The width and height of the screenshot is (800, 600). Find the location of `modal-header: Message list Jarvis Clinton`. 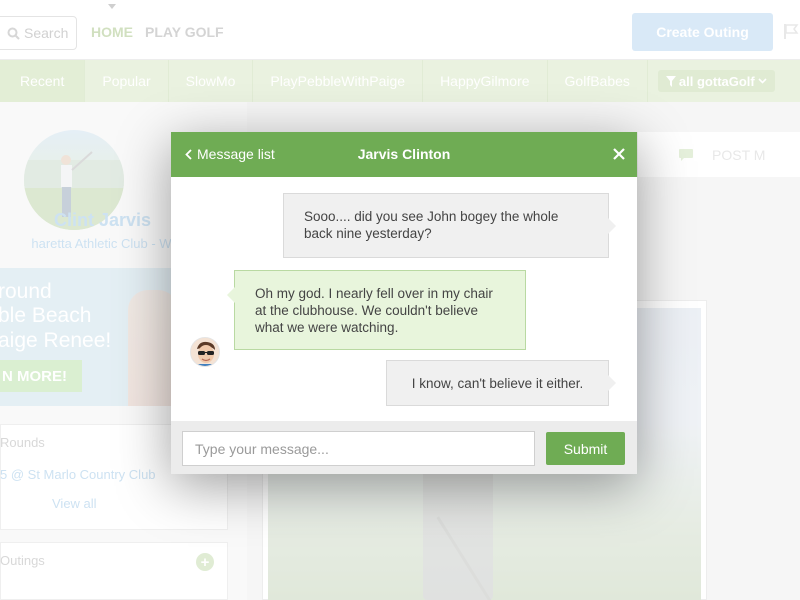

modal-header: Message list Jarvis Clinton is located at coordinates (404, 154).